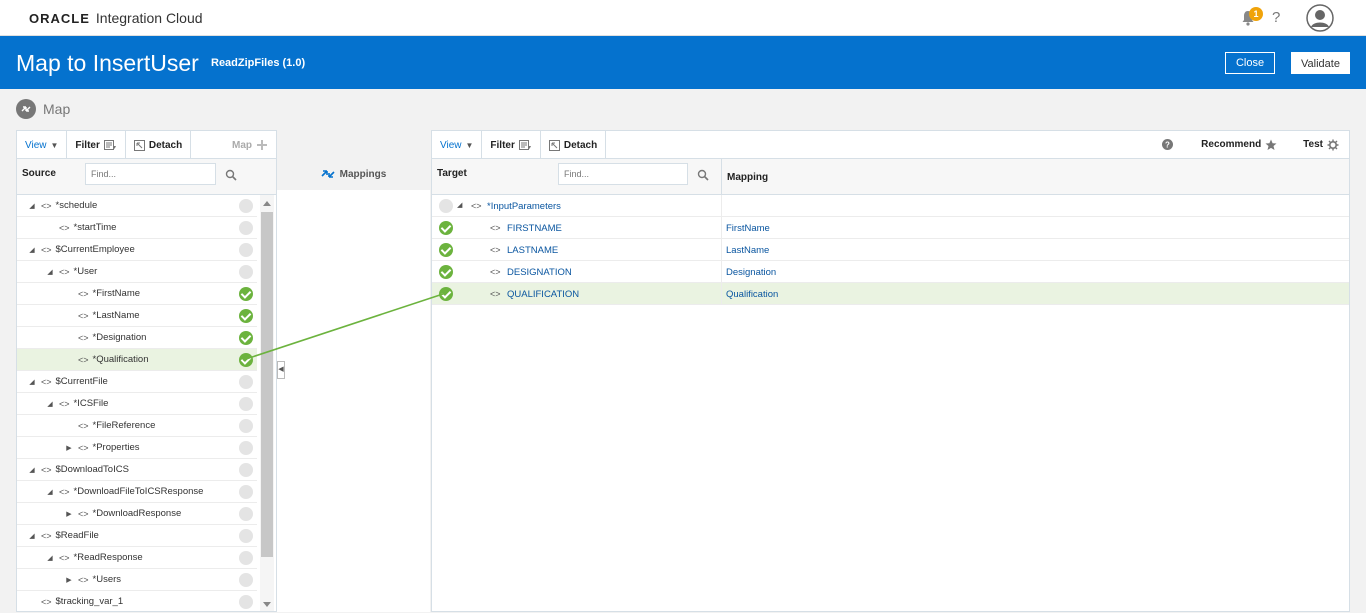  Describe the element at coordinates (457, 145) in the screenshot. I see `target-view-menu: View ▼` at that location.